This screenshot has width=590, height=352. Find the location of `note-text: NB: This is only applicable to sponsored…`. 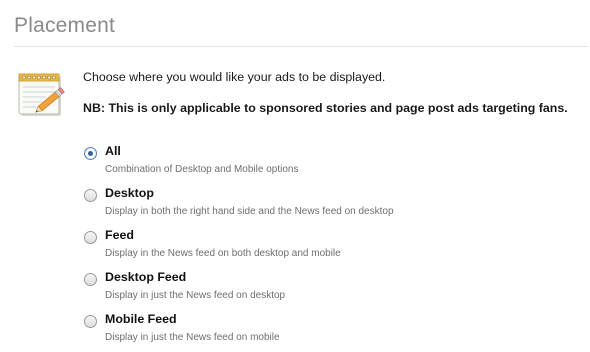

note-text: NB: This is only applicable to sponsored… is located at coordinates (325, 108).